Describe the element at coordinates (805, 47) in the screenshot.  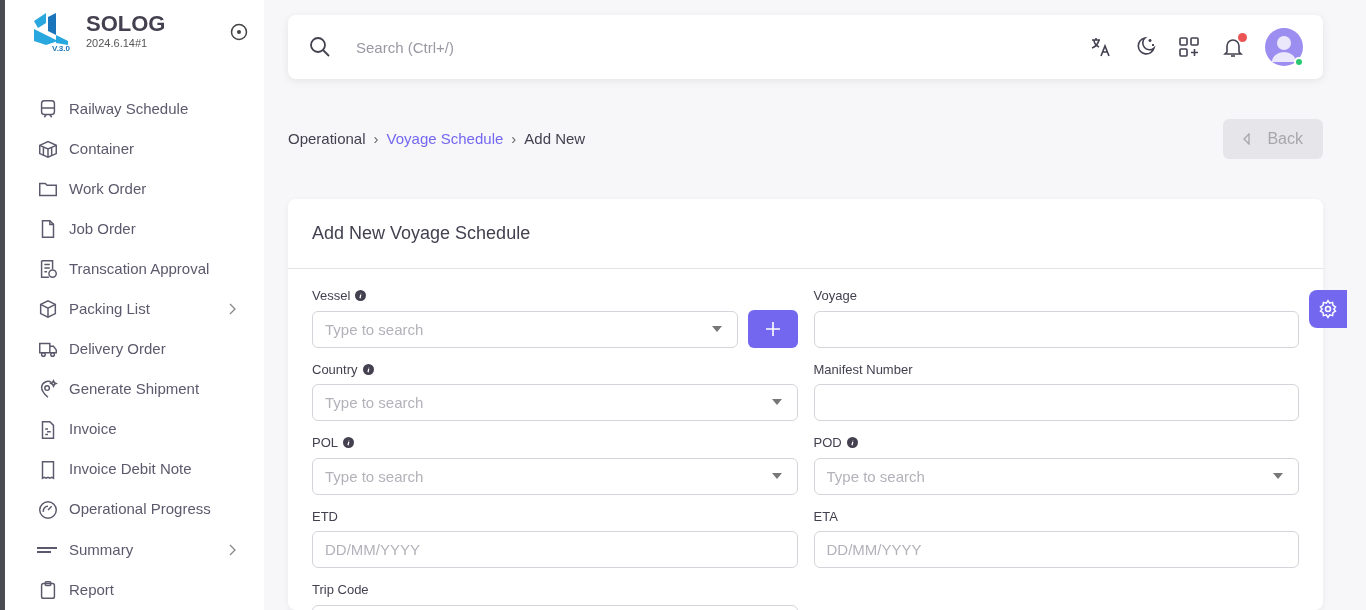
I see `search-bar: Search (Ctrl+/)` at that location.